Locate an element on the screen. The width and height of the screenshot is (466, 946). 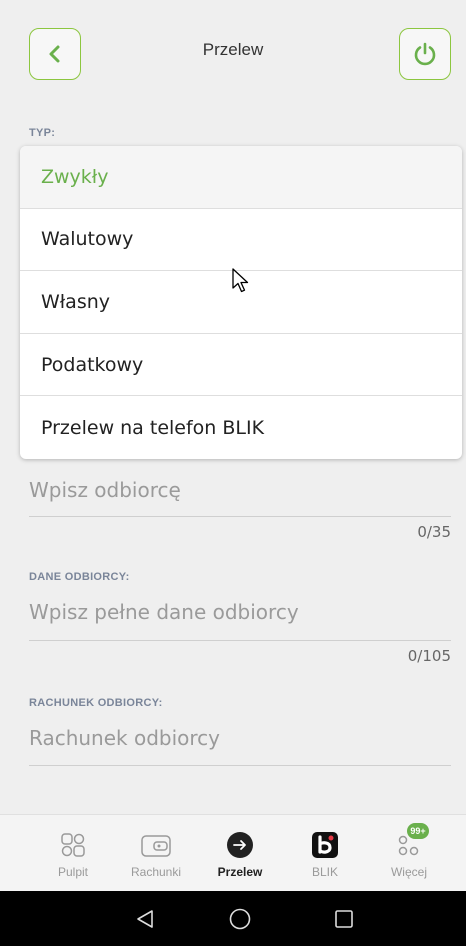
system-back-button is located at coordinates (145, 919).